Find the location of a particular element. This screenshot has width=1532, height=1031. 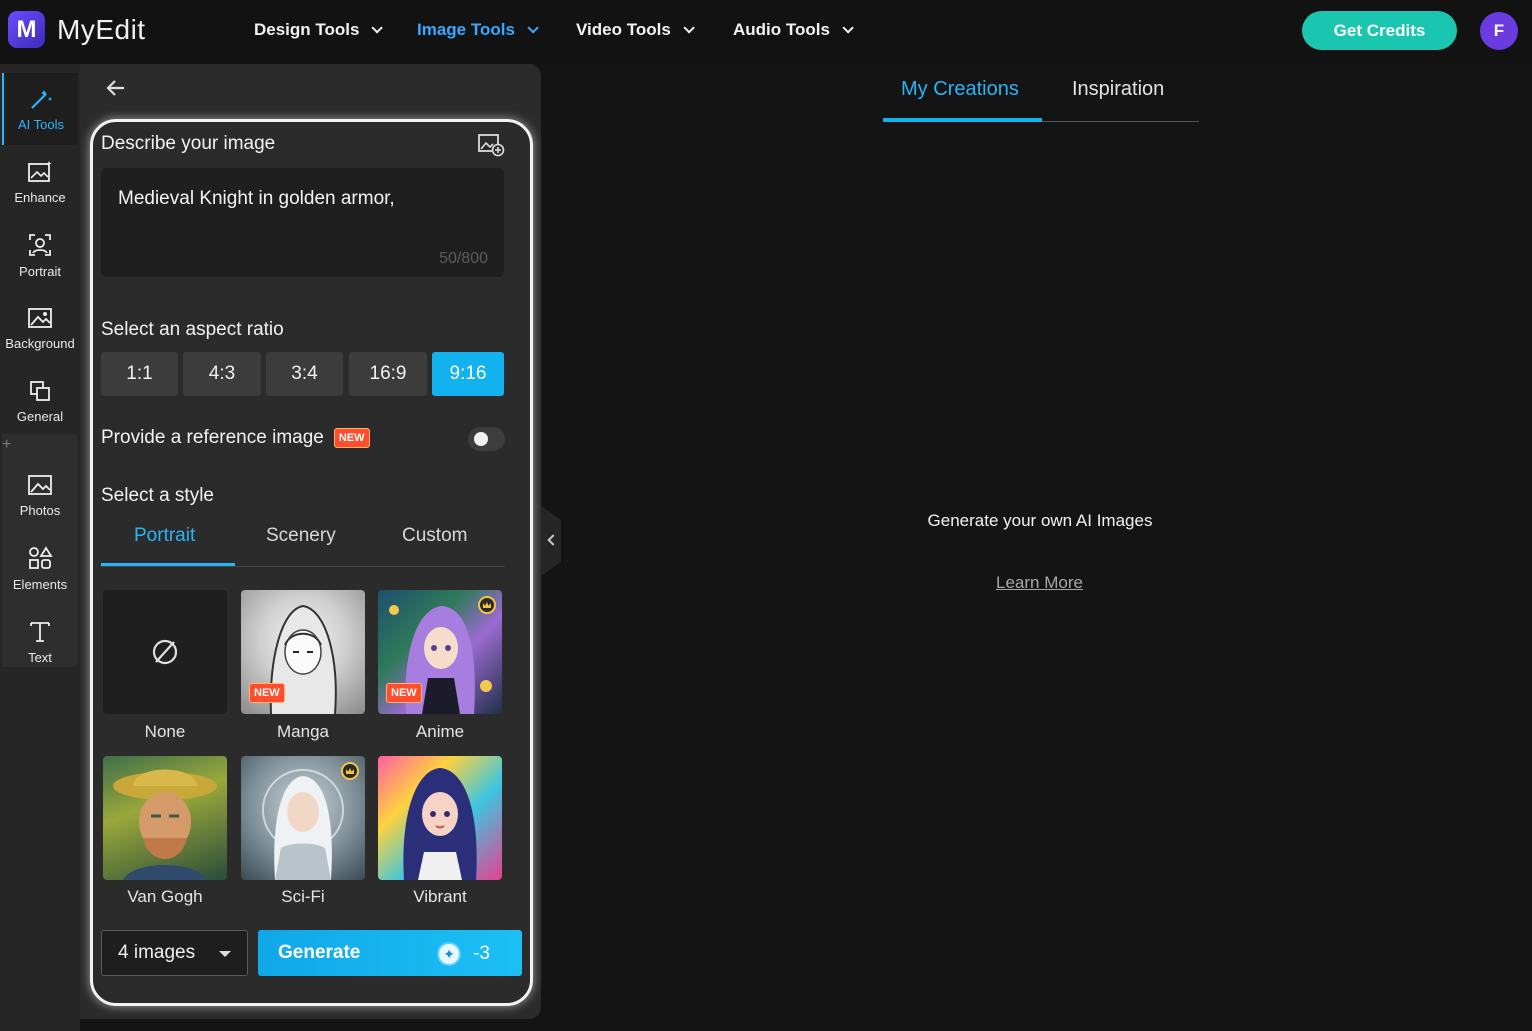

enhance-icon is located at coordinates (40, 171).